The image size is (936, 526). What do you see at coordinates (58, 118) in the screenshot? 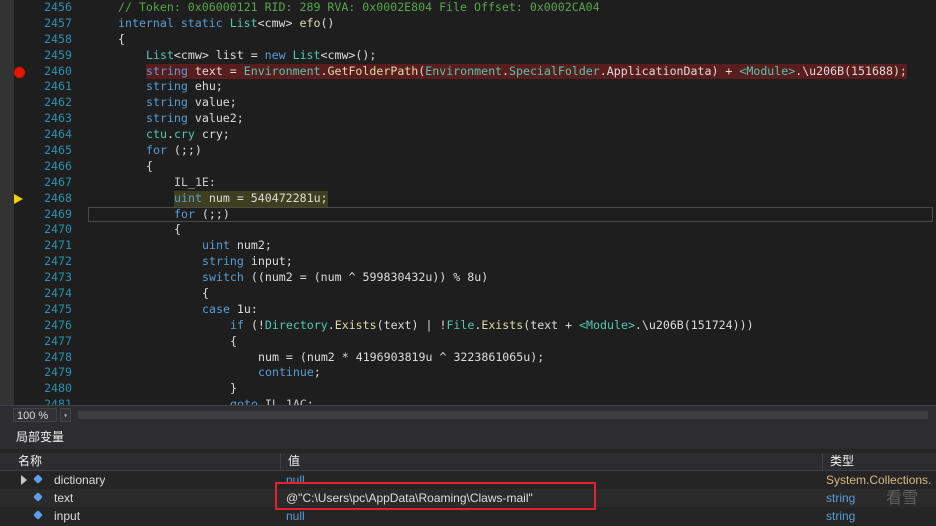
I see `line-number: 2463` at bounding box center [58, 118].